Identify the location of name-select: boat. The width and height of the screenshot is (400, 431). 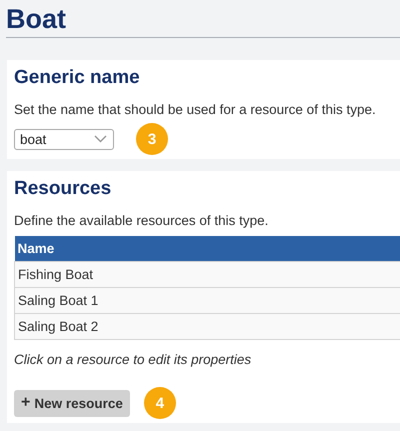
(64, 139).